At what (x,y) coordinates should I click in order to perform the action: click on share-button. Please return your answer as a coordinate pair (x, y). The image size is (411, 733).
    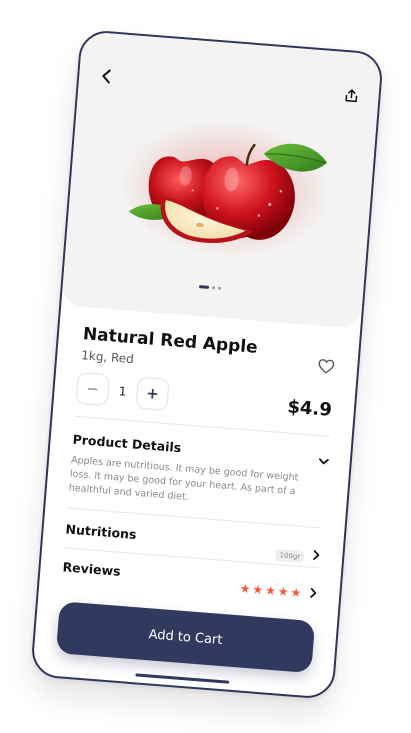
    Looking at the image, I should click on (351, 95).